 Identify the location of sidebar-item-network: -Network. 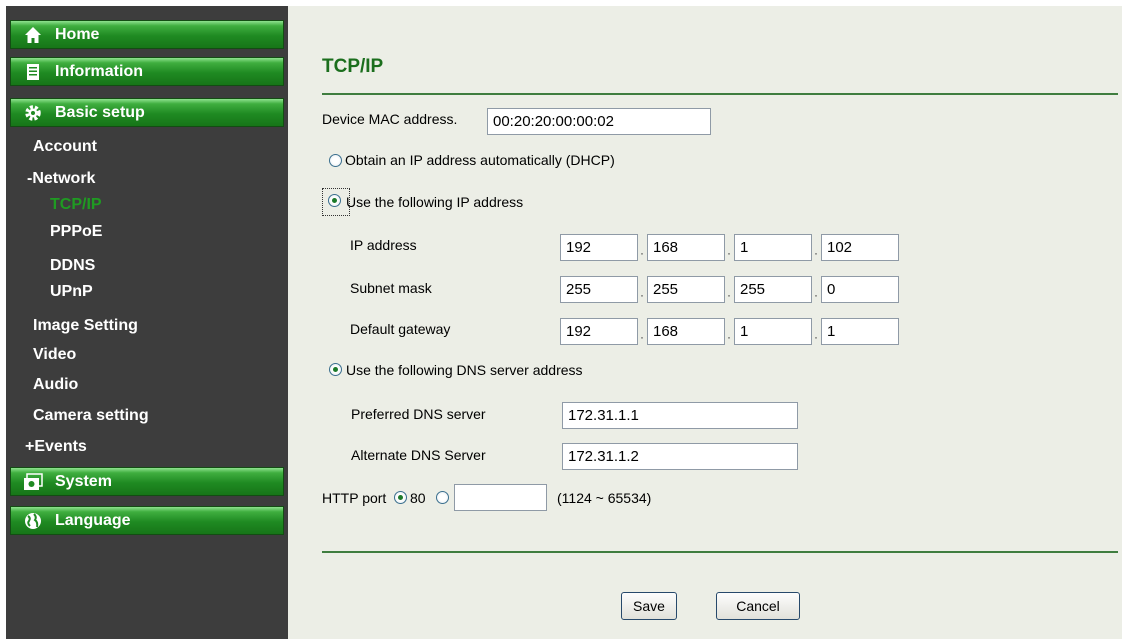
(61, 179).